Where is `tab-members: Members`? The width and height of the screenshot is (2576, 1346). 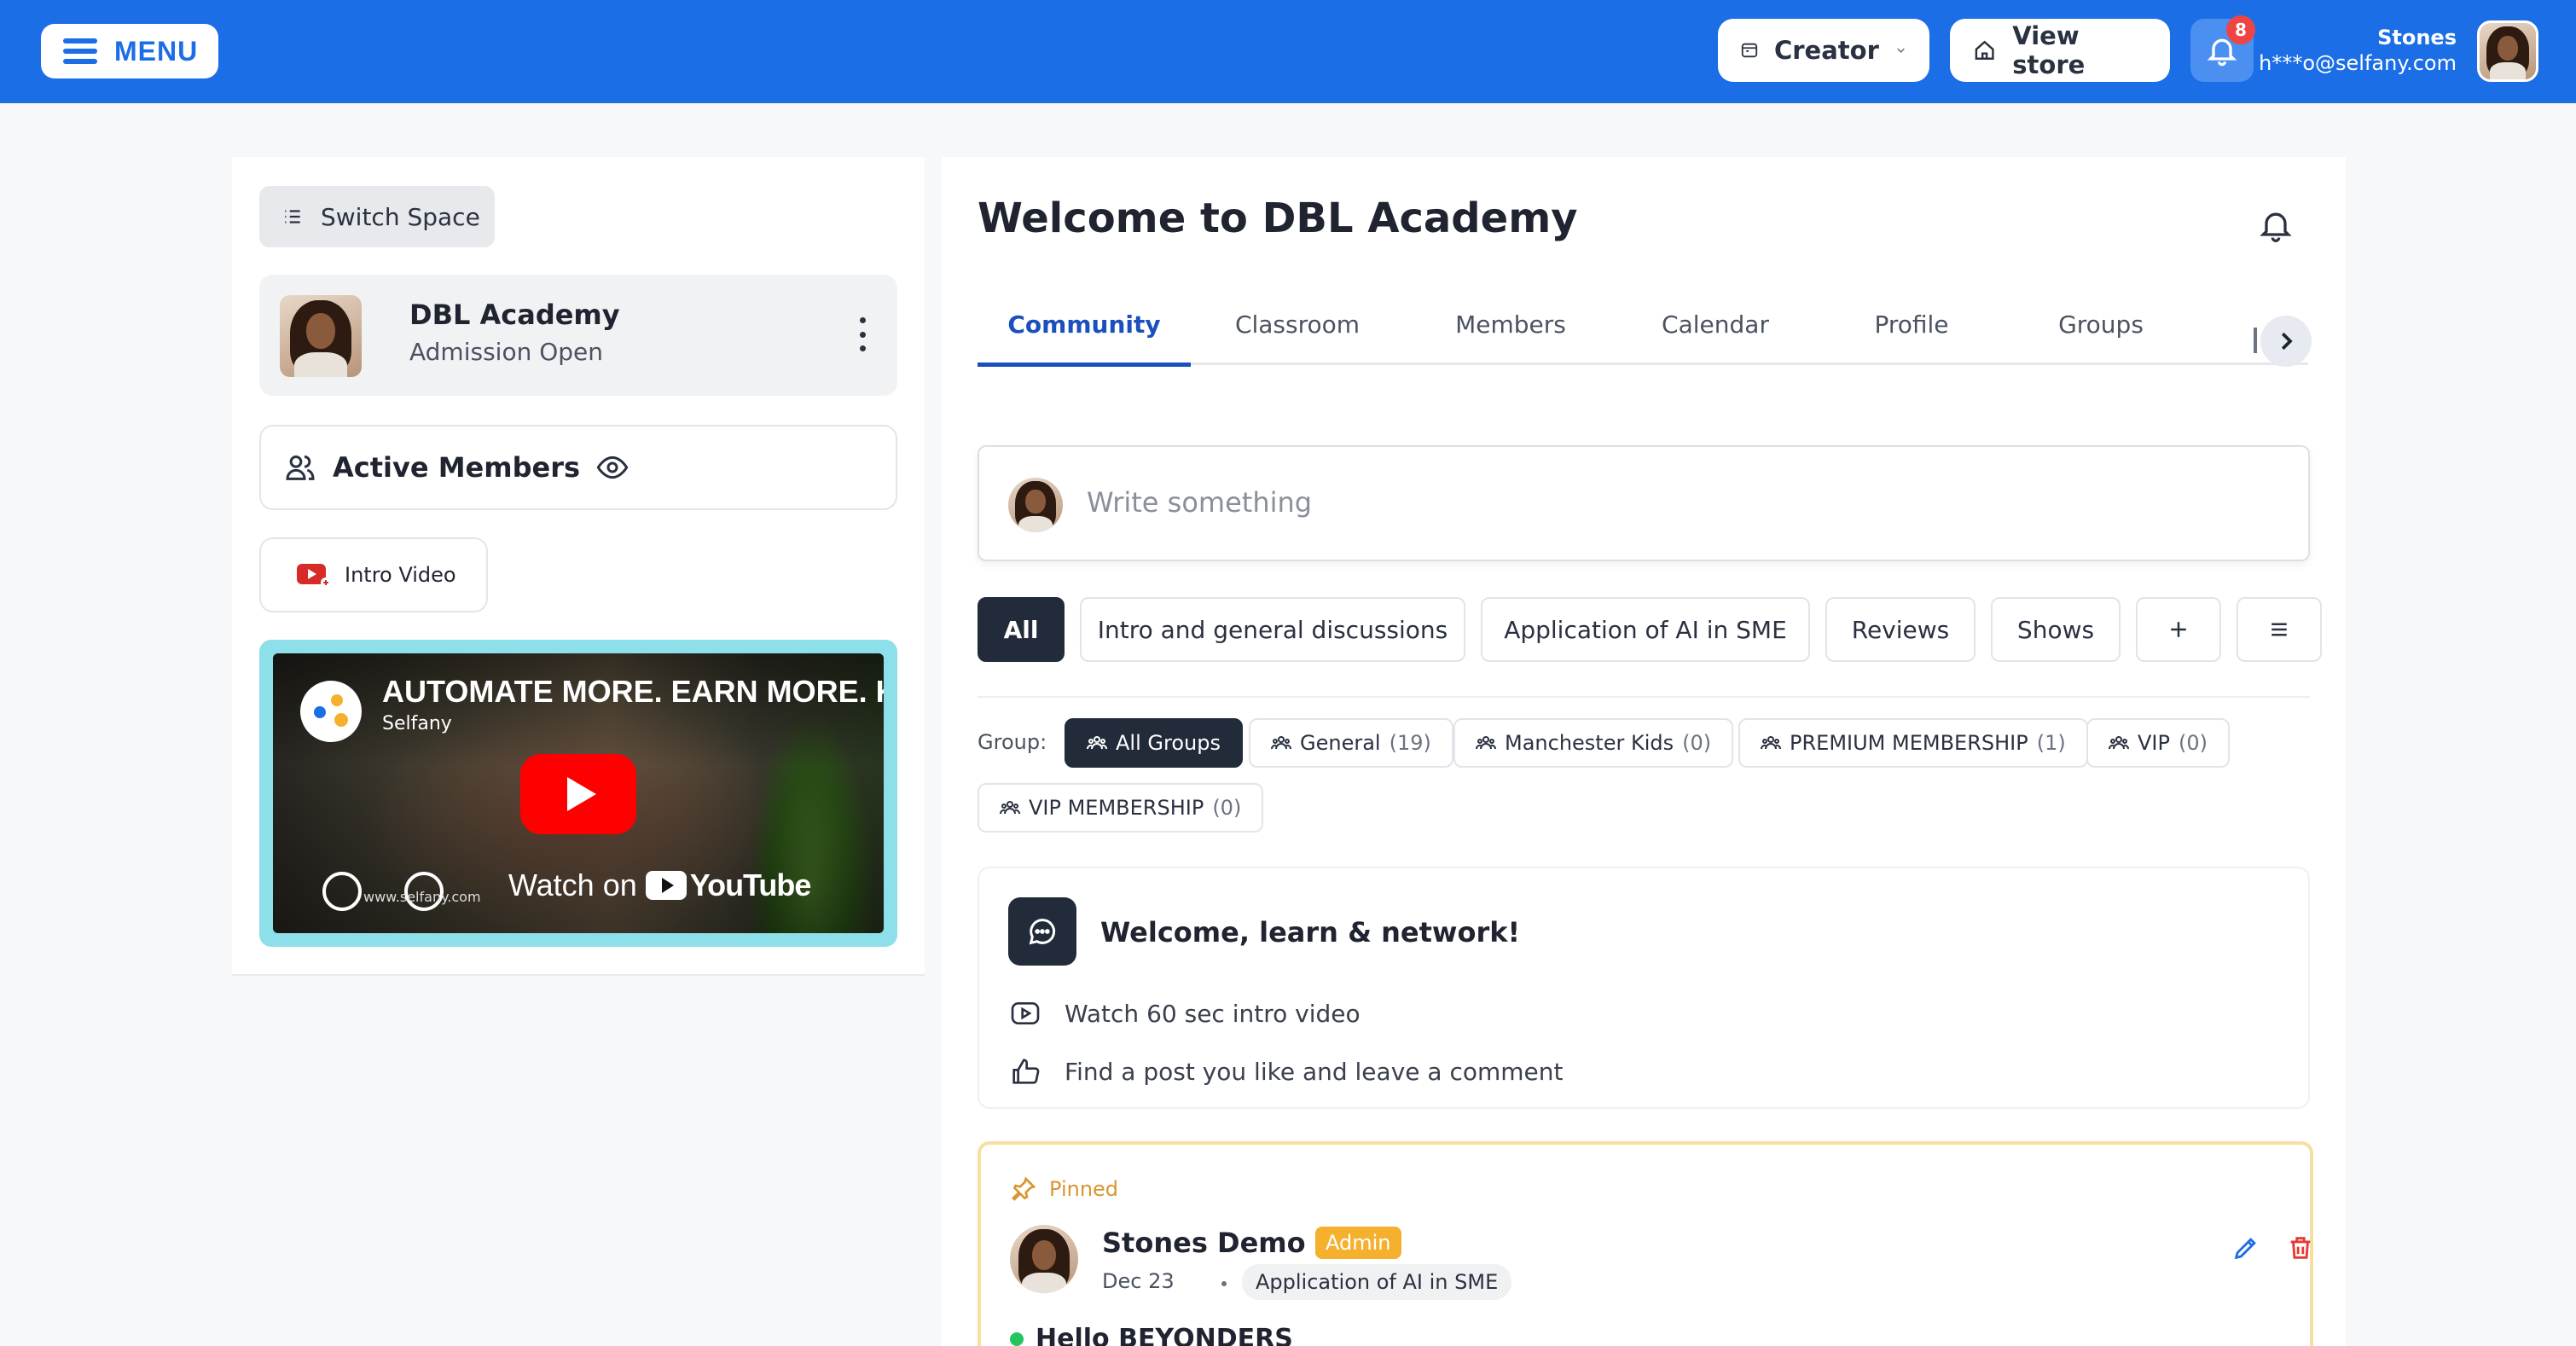 tab-members: Members is located at coordinates (1510, 337).